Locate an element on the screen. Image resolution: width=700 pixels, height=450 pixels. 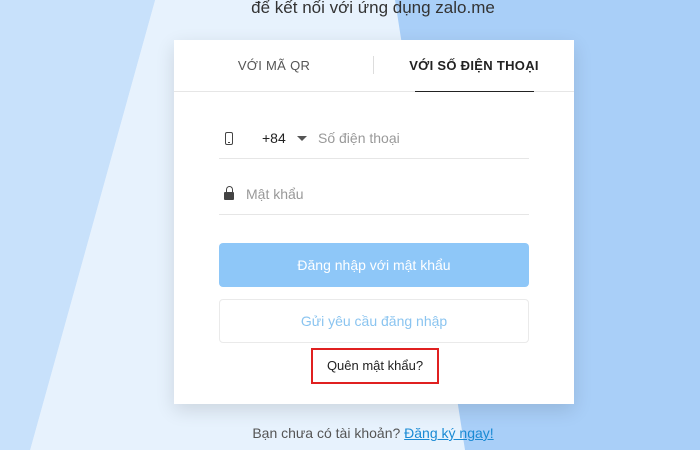
country-code-select: +84 is located at coordinates (274, 138).